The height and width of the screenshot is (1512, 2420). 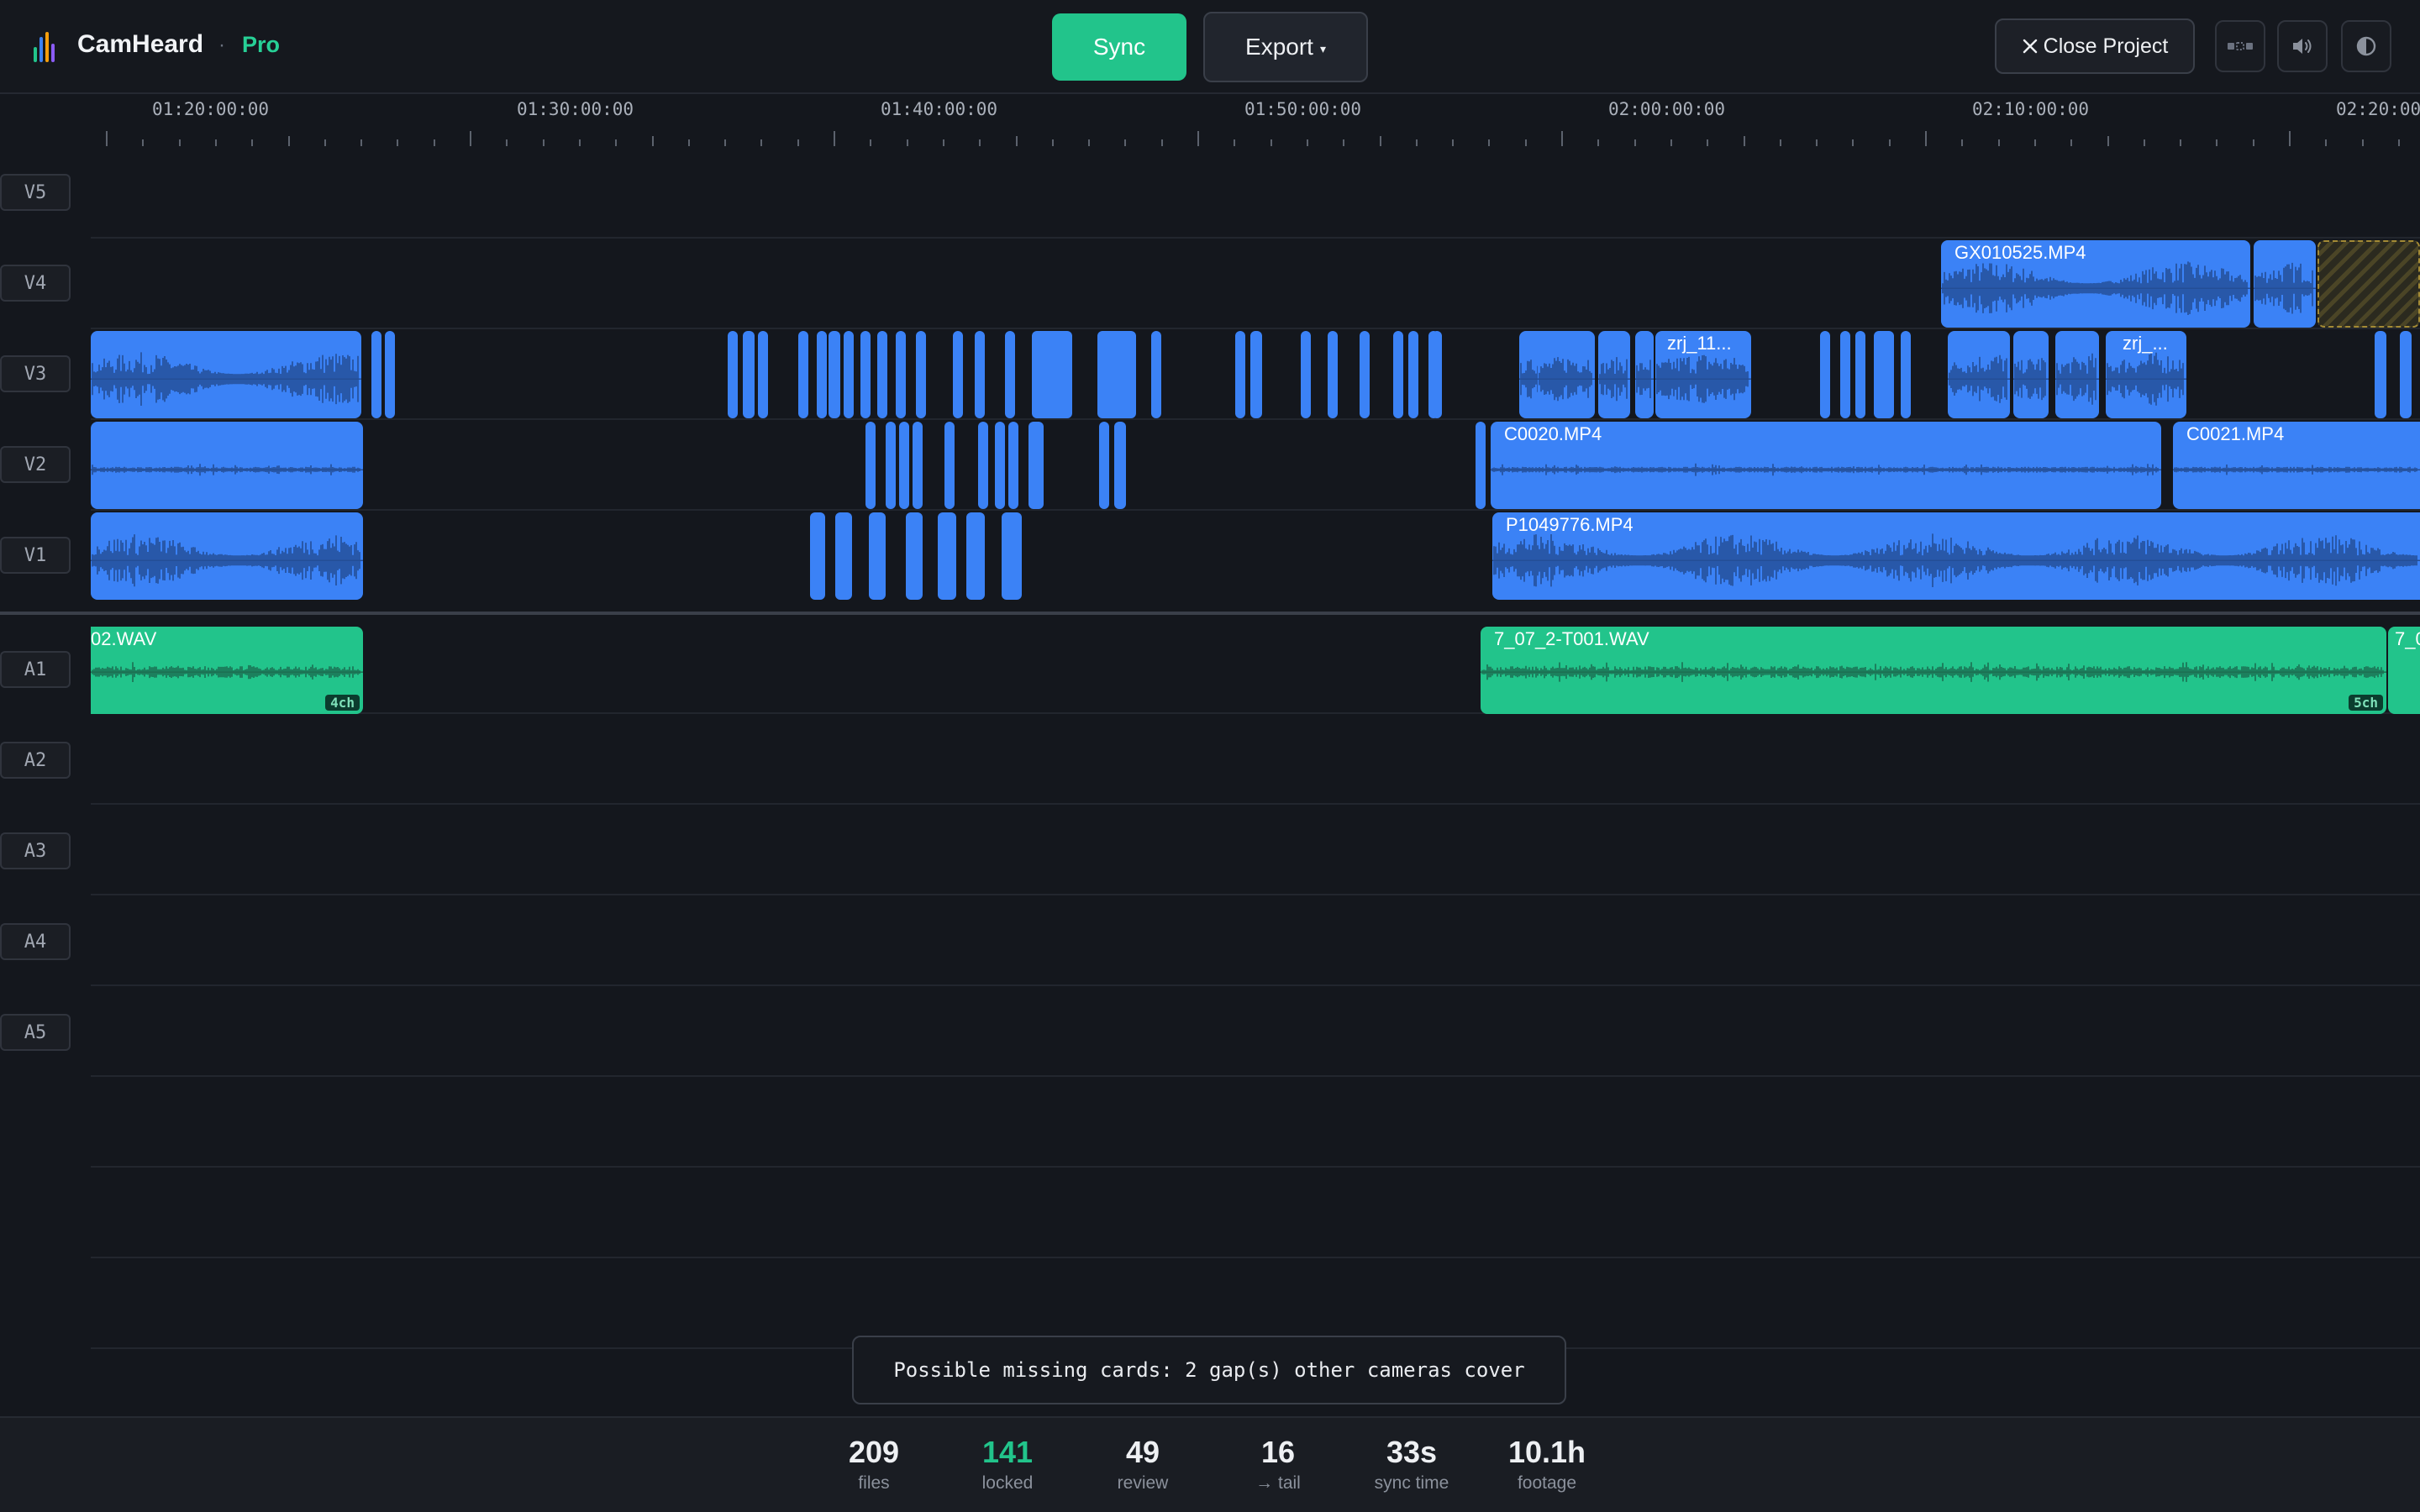 What do you see at coordinates (2404, 670) in the screenshot?
I see `audio-clip: 7_0` at bounding box center [2404, 670].